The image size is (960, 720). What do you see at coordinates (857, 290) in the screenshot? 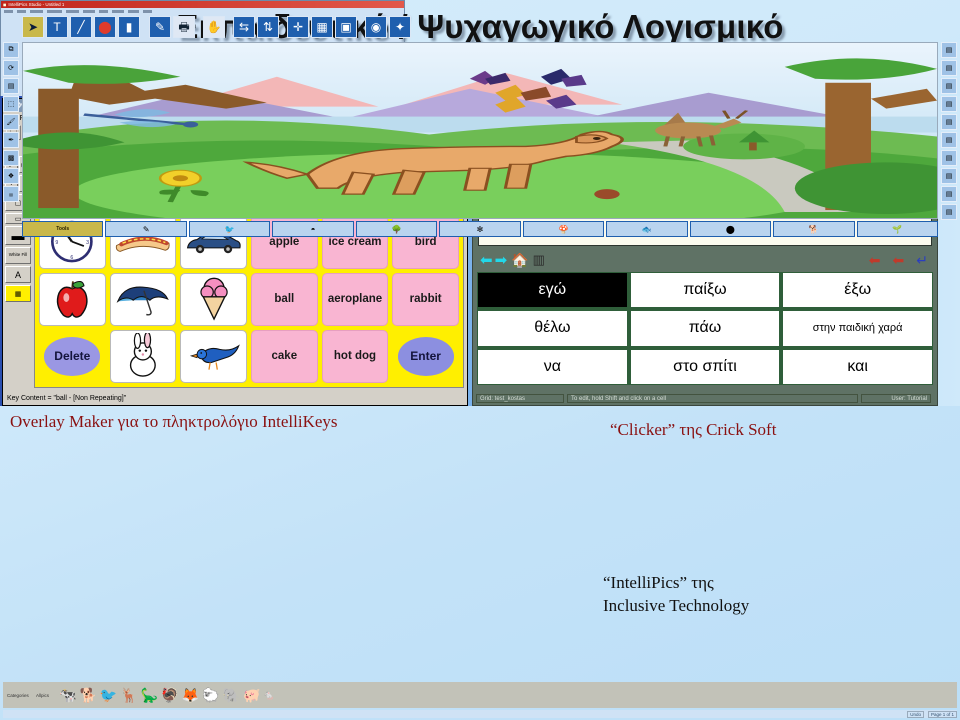
I see `clicker-cell: έξω` at bounding box center [857, 290].